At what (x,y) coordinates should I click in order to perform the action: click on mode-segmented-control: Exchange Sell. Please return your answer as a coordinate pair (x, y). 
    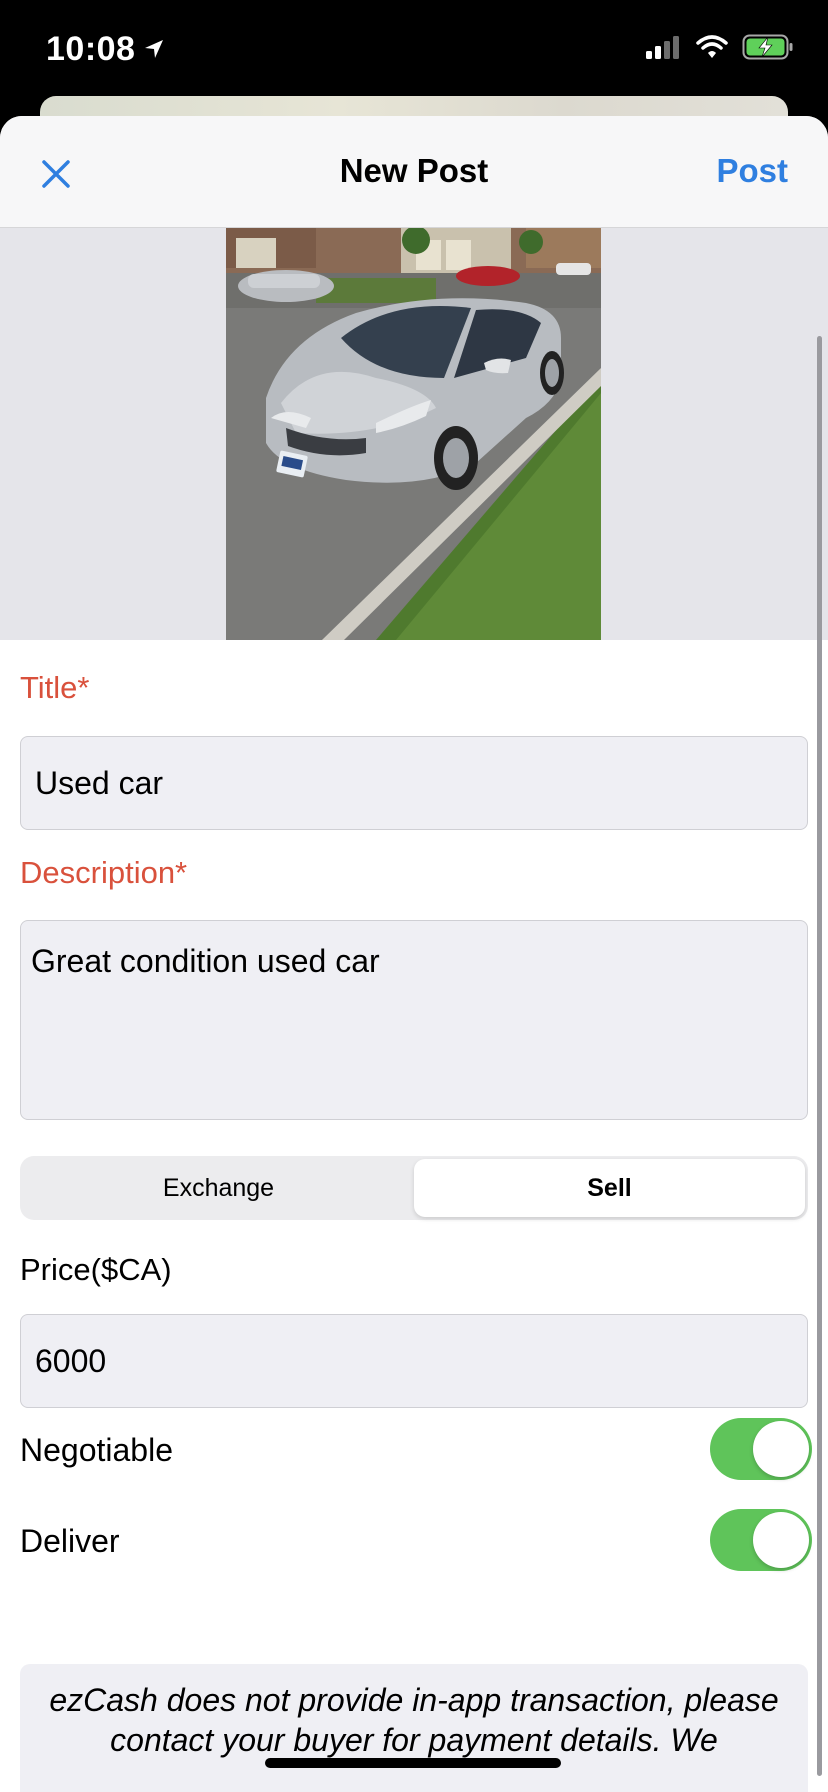
    Looking at the image, I should click on (414, 1188).